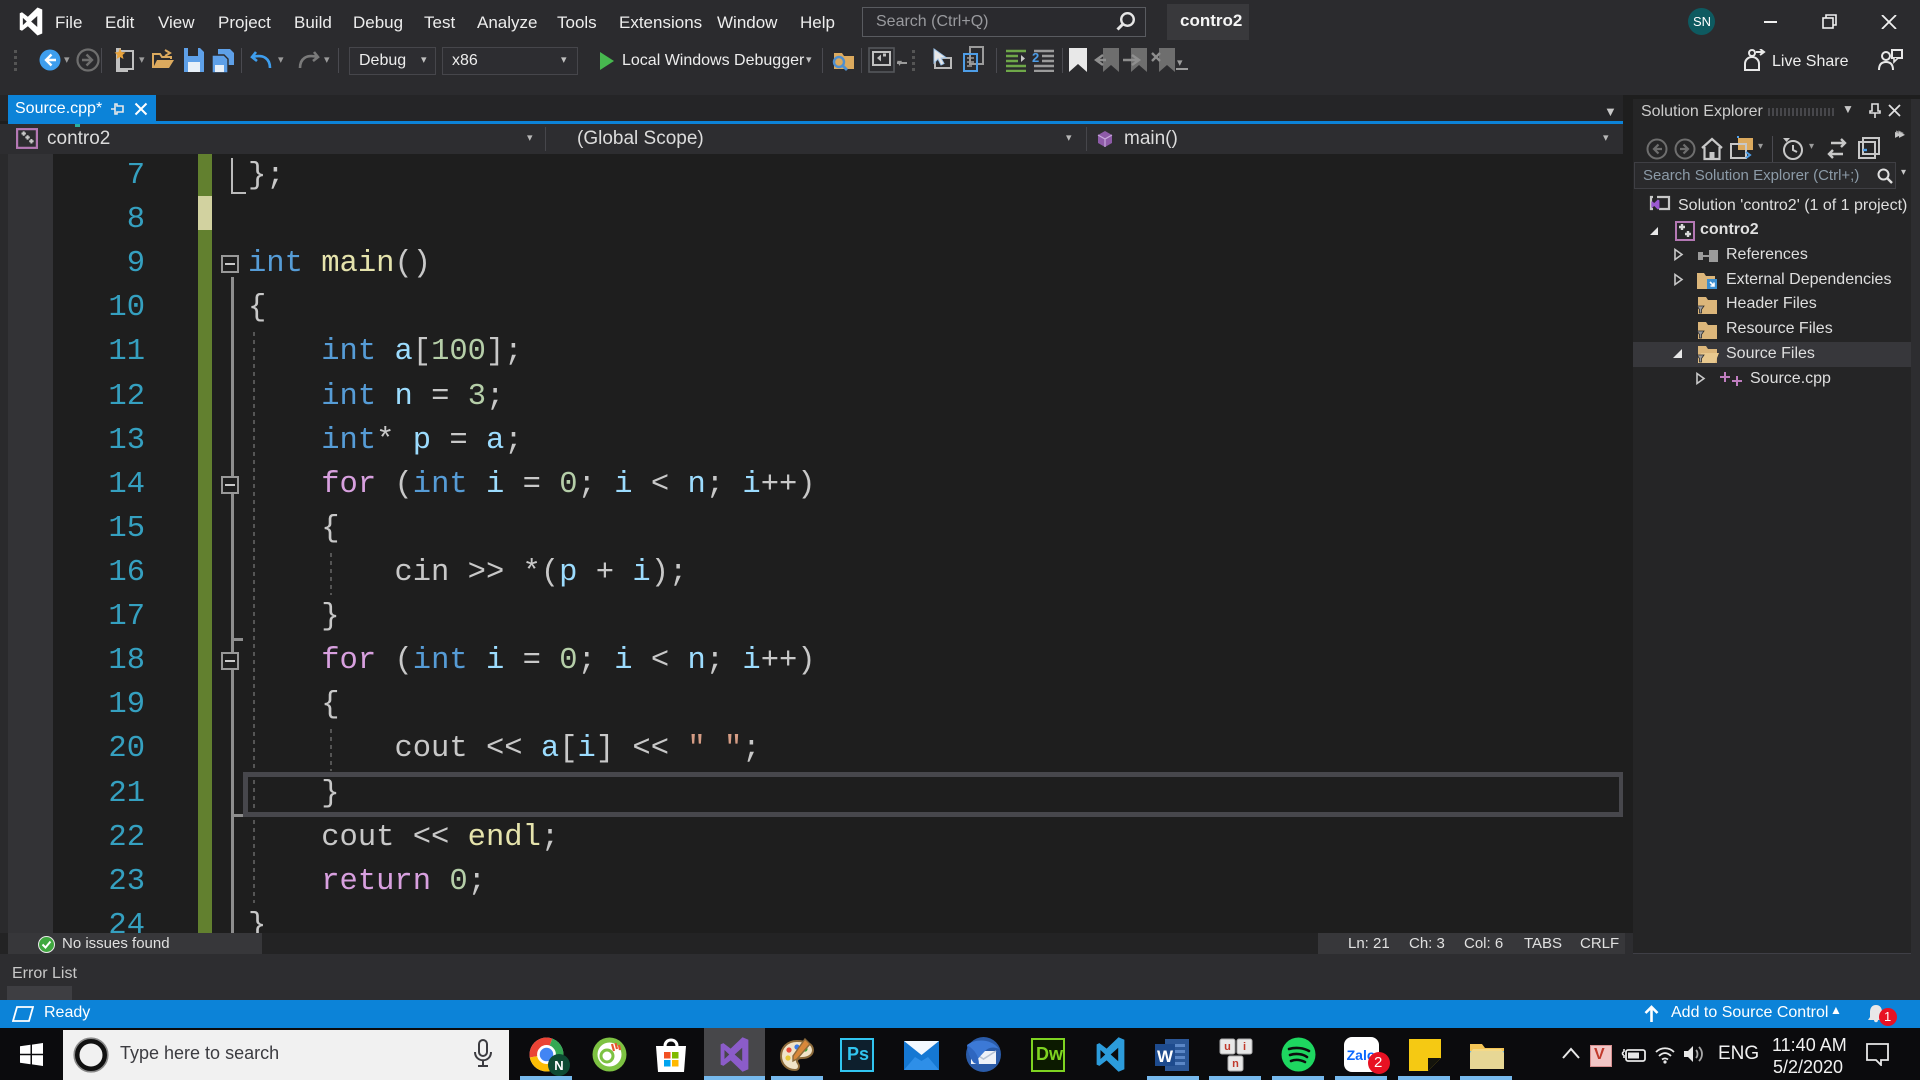 The height and width of the screenshot is (1080, 1920). I want to click on svg-text: 2, so click(1035, 57).